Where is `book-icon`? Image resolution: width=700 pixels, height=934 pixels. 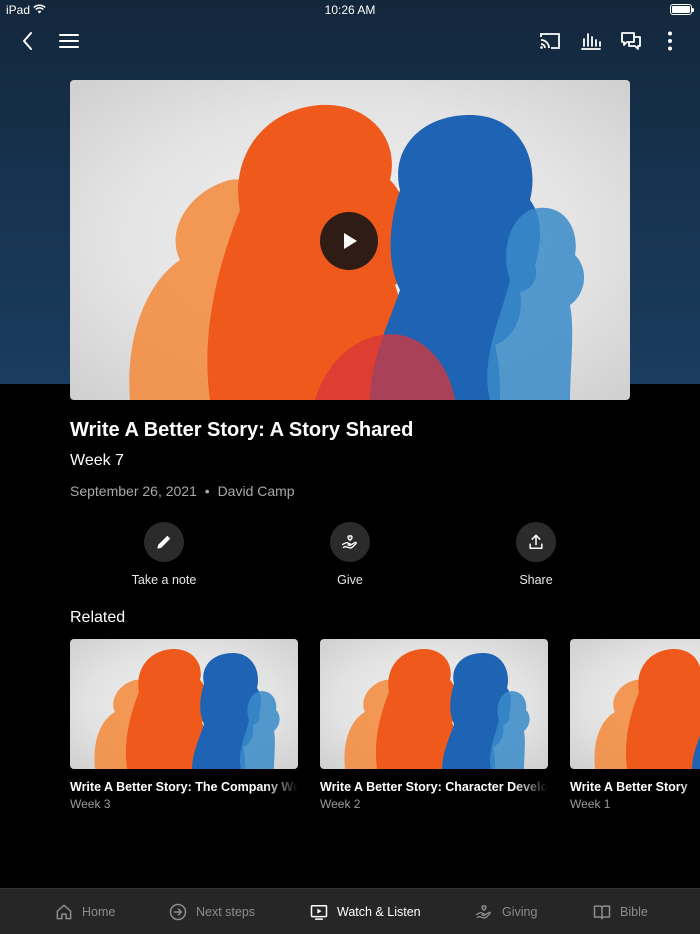 book-icon is located at coordinates (602, 912).